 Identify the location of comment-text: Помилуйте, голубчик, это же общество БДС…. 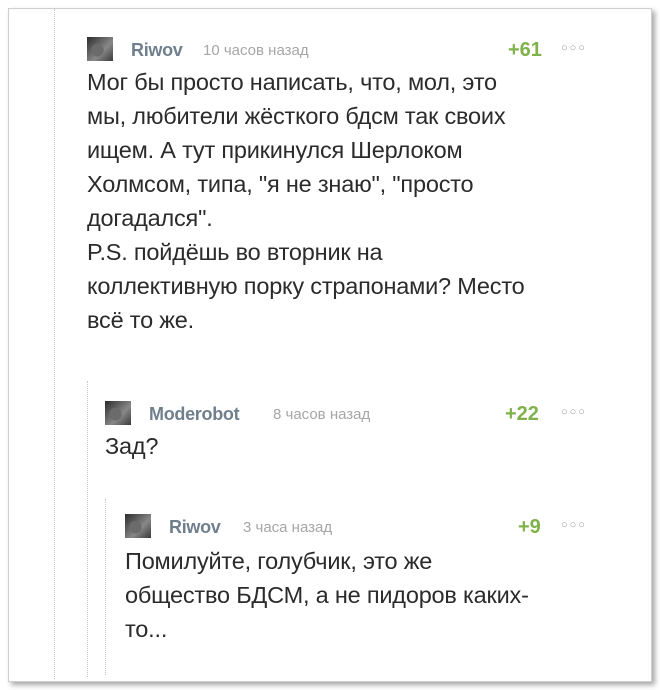
(327, 595).